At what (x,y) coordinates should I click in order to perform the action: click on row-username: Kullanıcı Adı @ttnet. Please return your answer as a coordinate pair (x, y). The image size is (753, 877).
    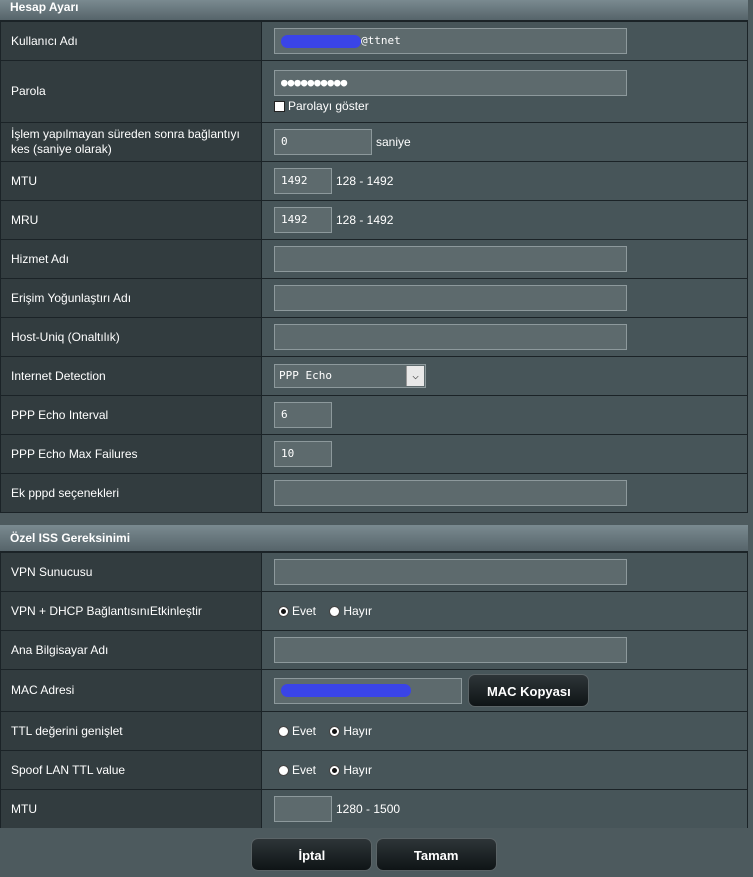
    Looking at the image, I should click on (374, 41).